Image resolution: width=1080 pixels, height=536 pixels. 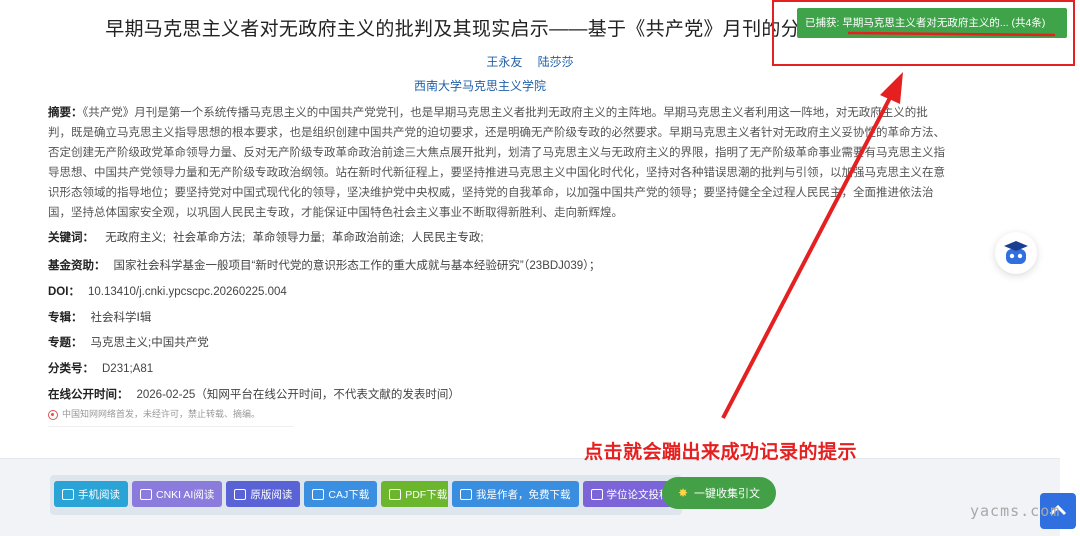 I want to click on arrow-shaft, so click(x=808, y=255).